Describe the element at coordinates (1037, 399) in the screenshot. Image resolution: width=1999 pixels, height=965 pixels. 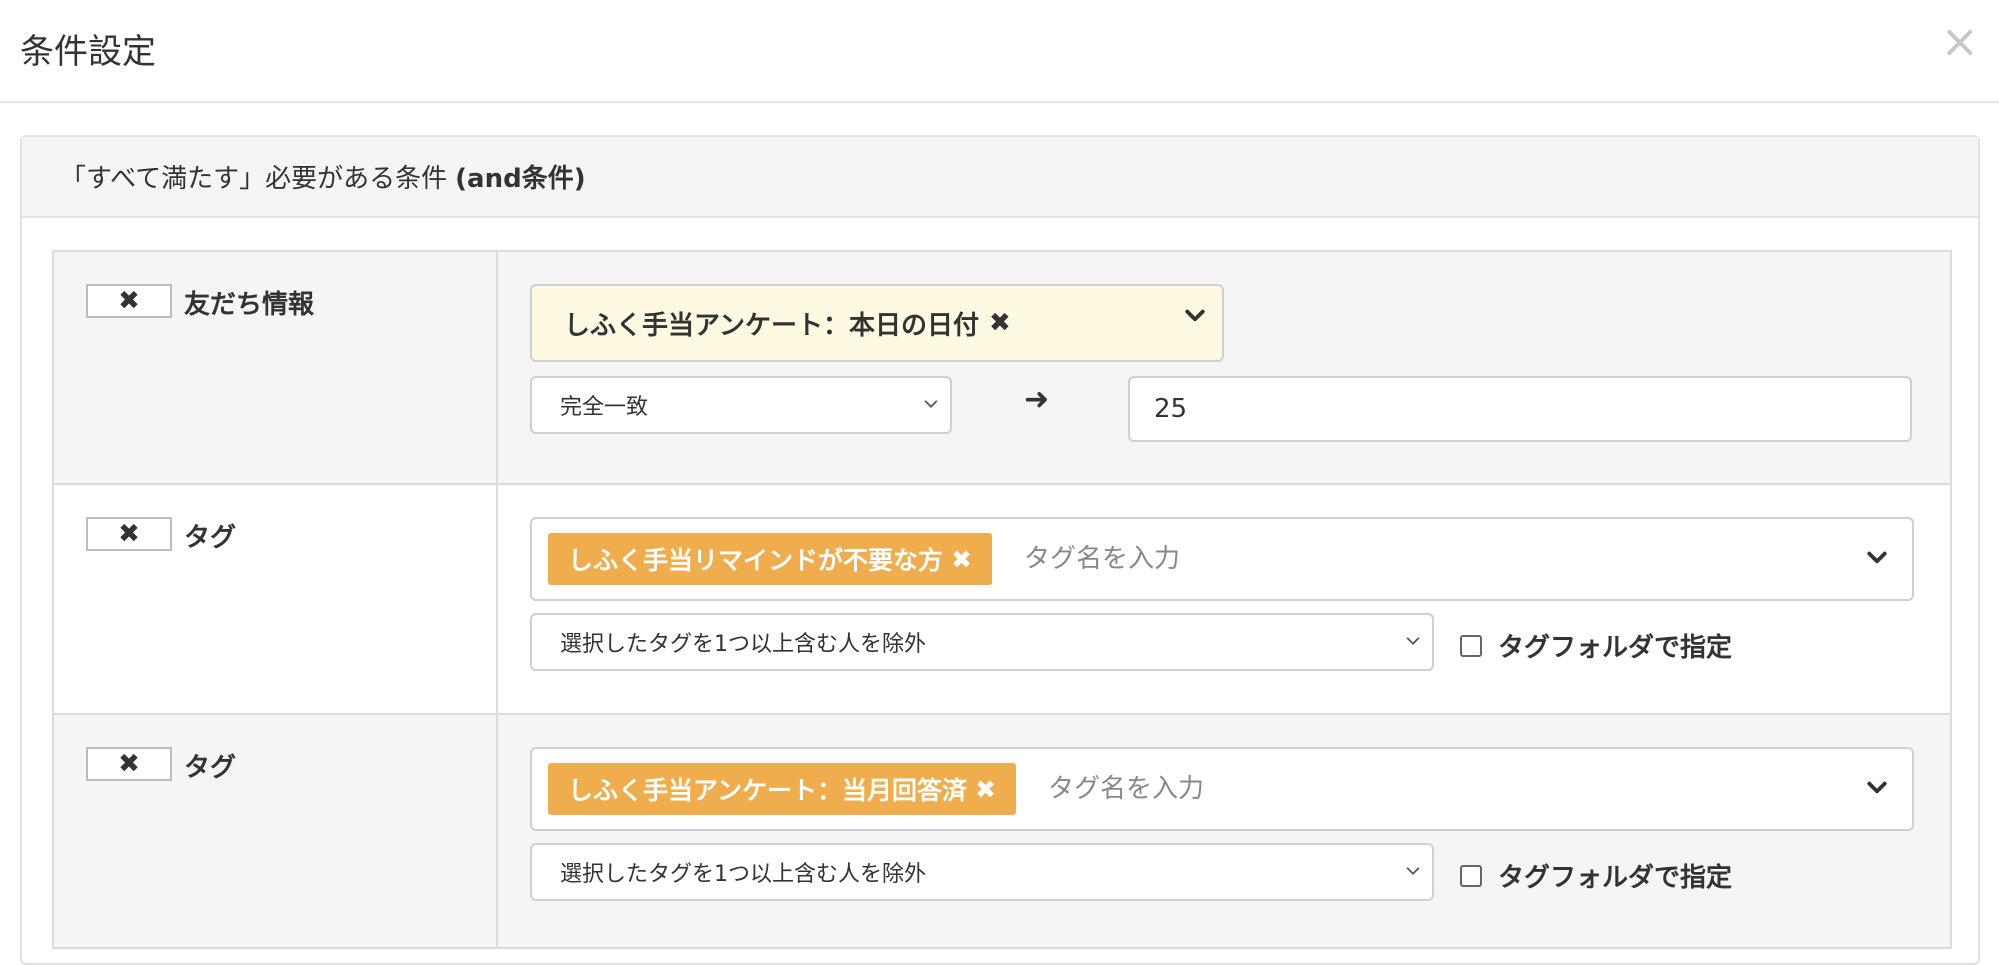
I see `arrow-right-icon: ➜` at that location.